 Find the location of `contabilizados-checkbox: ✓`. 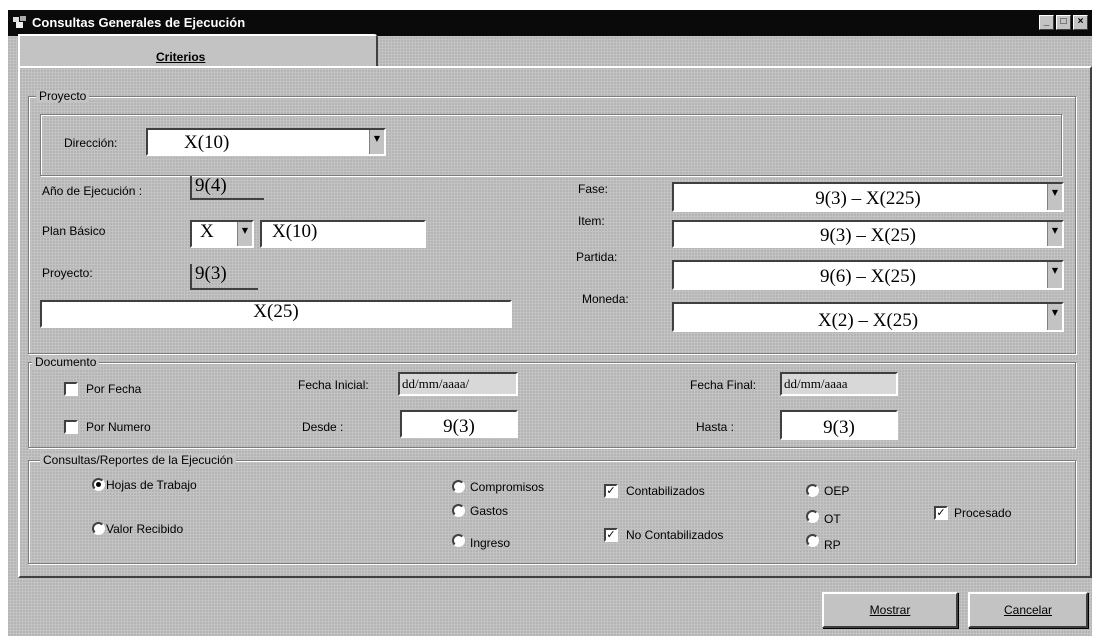

contabilizados-checkbox: ✓ is located at coordinates (611, 491).